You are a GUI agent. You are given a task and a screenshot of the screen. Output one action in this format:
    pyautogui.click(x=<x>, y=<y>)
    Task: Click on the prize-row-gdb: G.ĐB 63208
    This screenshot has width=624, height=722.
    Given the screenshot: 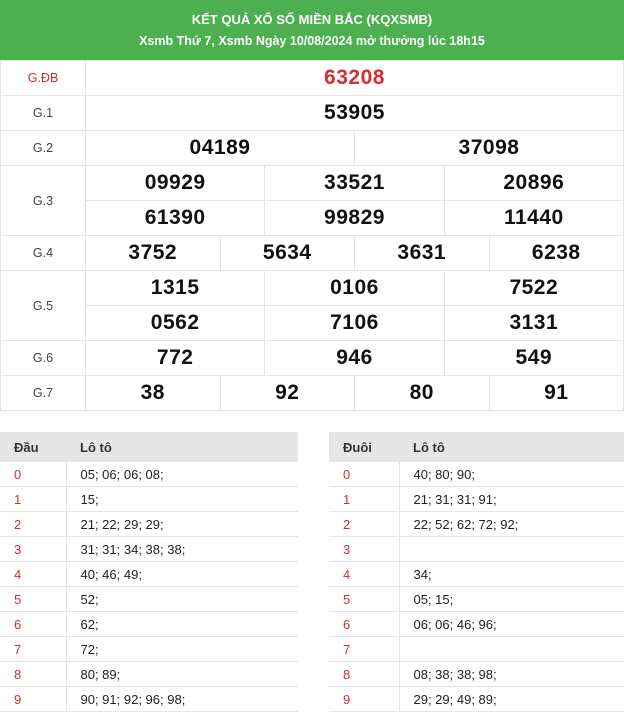 What is the action you would take?
    pyautogui.click(x=312, y=78)
    